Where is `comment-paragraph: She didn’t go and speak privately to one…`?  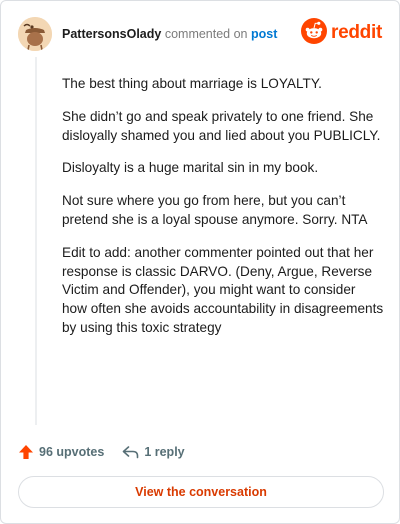 comment-paragraph: She didn’t go and speak privately to one… is located at coordinates (221, 125).